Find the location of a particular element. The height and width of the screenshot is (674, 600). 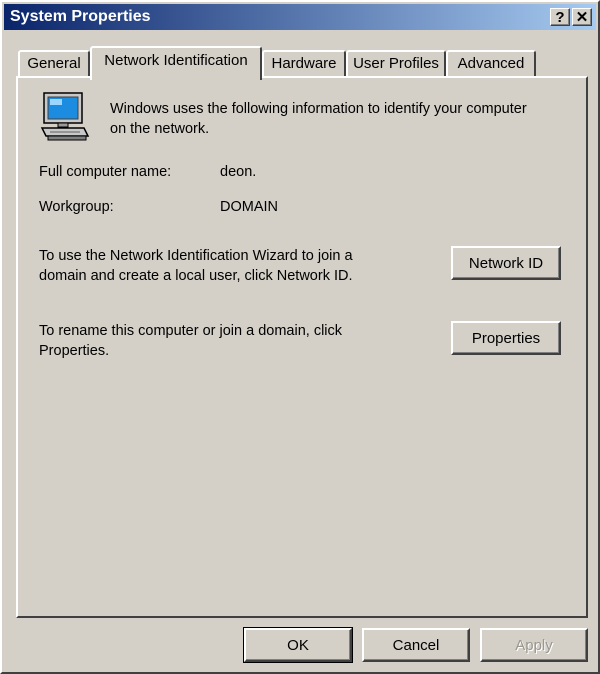

tab-network-identification: Network Identification is located at coordinates (176, 63).